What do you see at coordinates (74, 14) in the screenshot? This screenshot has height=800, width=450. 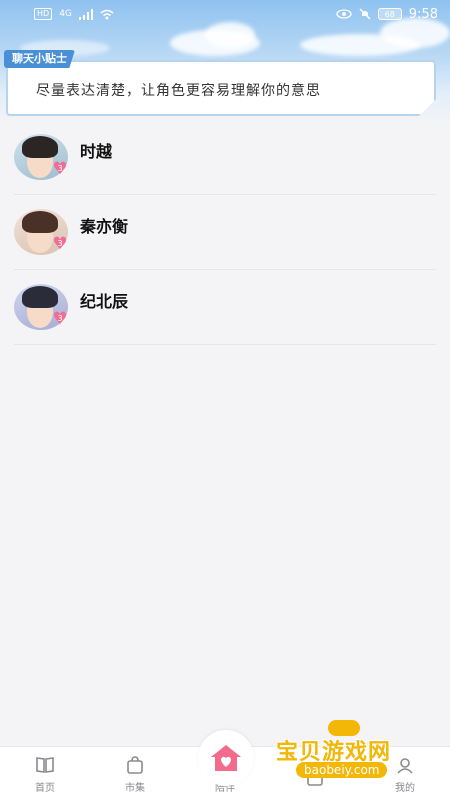 I see `status-left-group: HD 4G` at bounding box center [74, 14].